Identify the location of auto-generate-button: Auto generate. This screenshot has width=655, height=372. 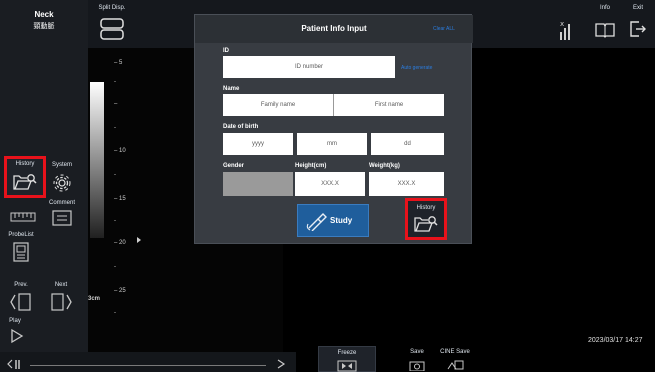
(416, 68).